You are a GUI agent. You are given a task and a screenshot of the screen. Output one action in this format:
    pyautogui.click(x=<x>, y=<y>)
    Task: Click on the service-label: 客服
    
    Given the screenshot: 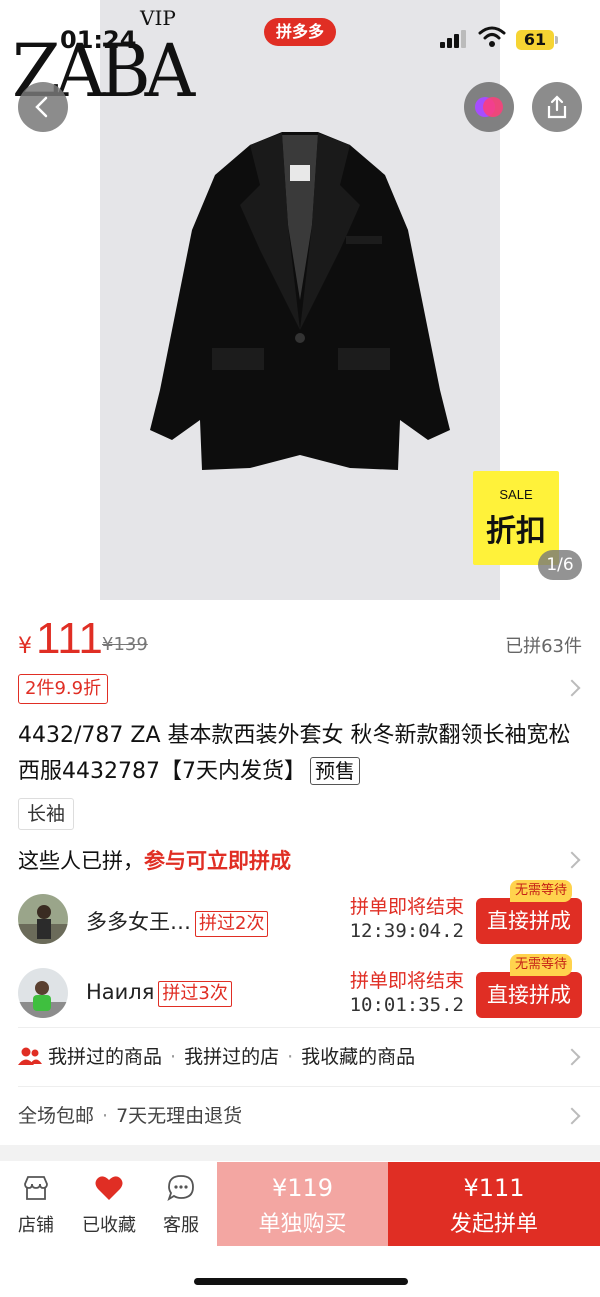 What is the action you would take?
    pyautogui.click(x=181, y=1225)
    